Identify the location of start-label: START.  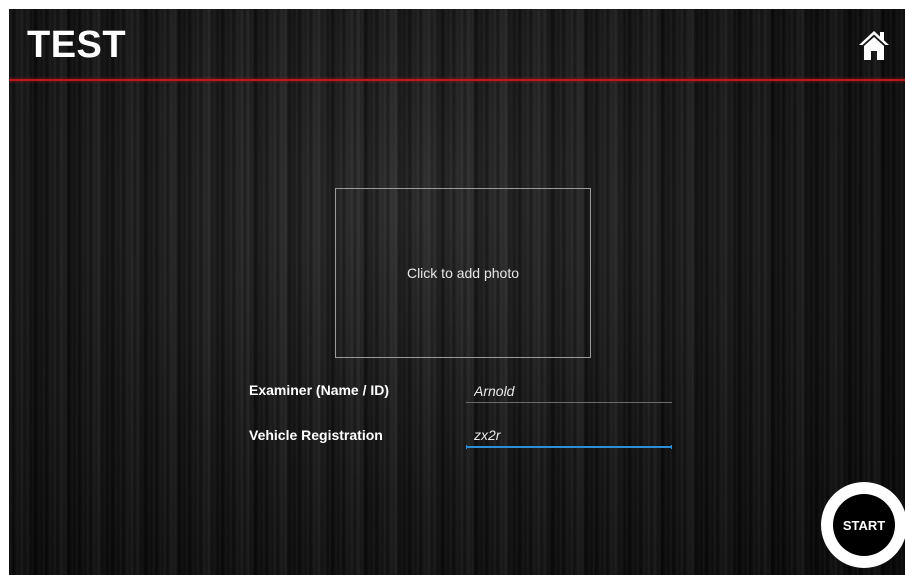
(864, 525).